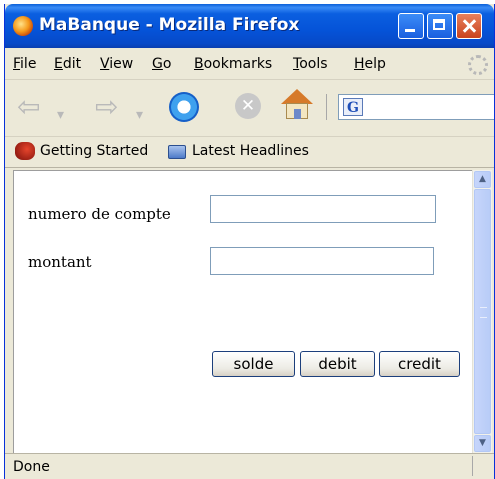  What do you see at coordinates (116, 64) in the screenshot?
I see `menu-view: View` at bounding box center [116, 64].